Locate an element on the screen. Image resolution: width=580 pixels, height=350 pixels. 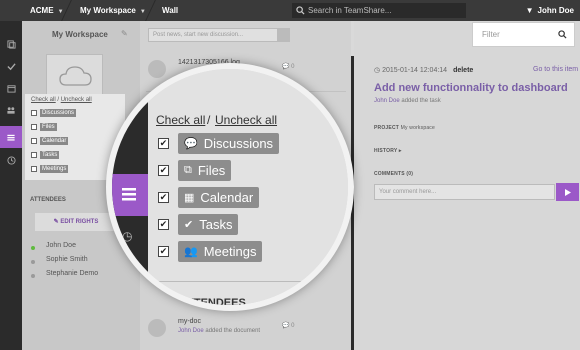
filter-row-files: ✔ ⧉ Files is located at coordinates (195, 170).